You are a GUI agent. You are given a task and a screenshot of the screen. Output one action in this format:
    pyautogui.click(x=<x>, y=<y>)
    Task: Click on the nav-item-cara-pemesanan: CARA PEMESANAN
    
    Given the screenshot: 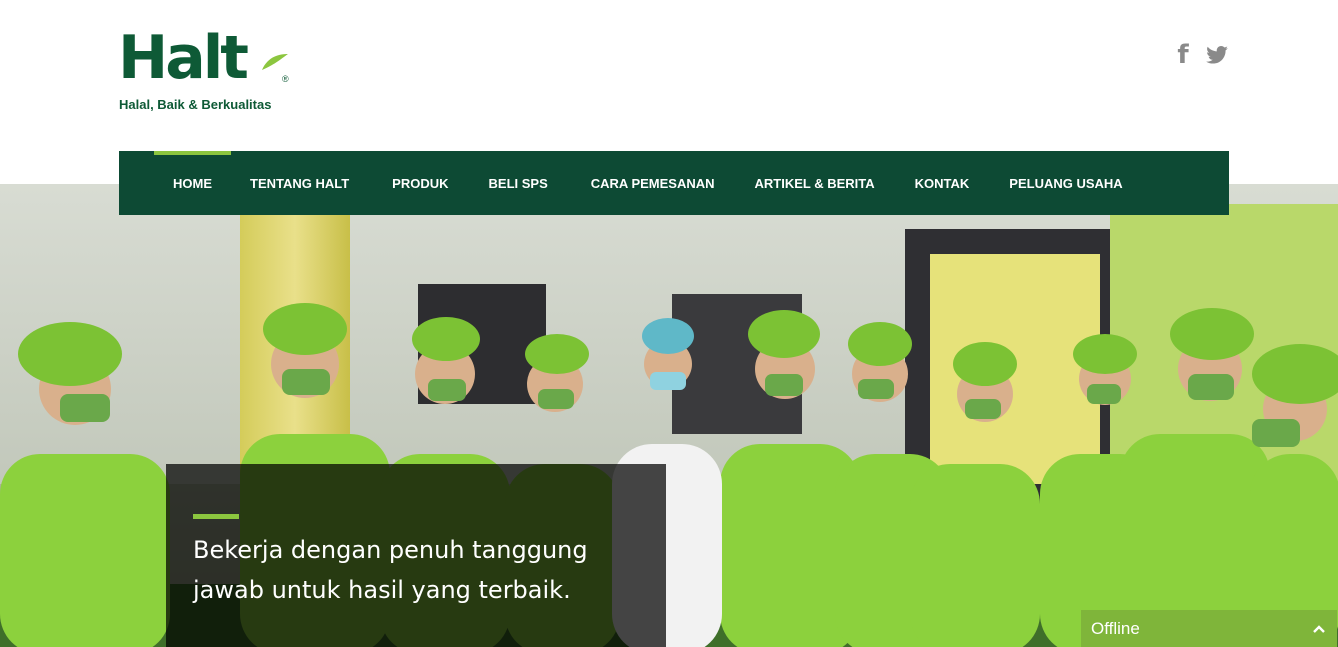 What is the action you would take?
    pyautogui.click(x=673, y=183)
    